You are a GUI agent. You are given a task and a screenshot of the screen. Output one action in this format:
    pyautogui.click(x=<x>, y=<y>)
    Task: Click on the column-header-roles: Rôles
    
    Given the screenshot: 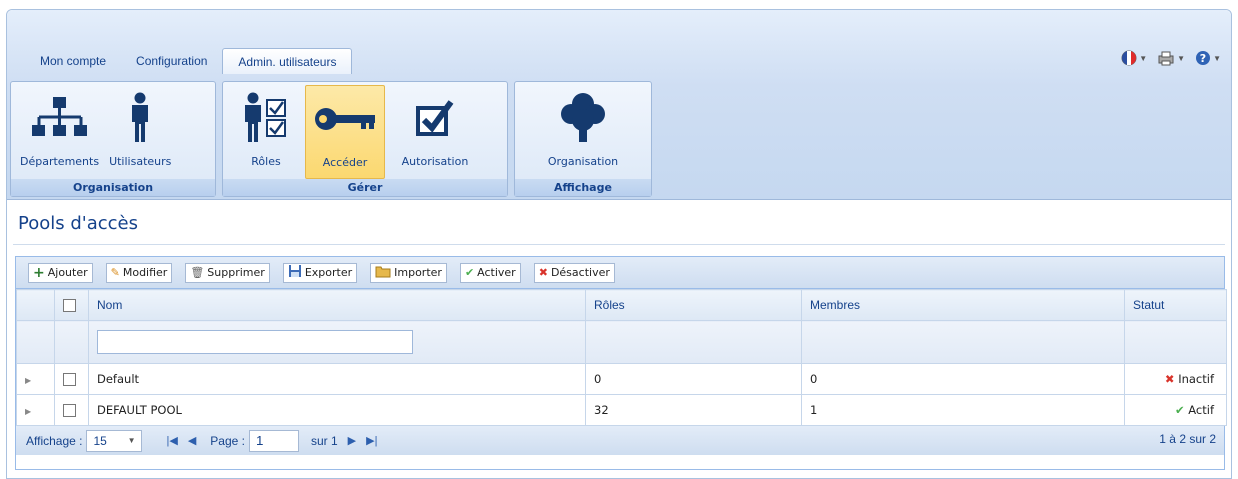 What is the action you would take?
    pyautogui.click(x=693, y=305)
    